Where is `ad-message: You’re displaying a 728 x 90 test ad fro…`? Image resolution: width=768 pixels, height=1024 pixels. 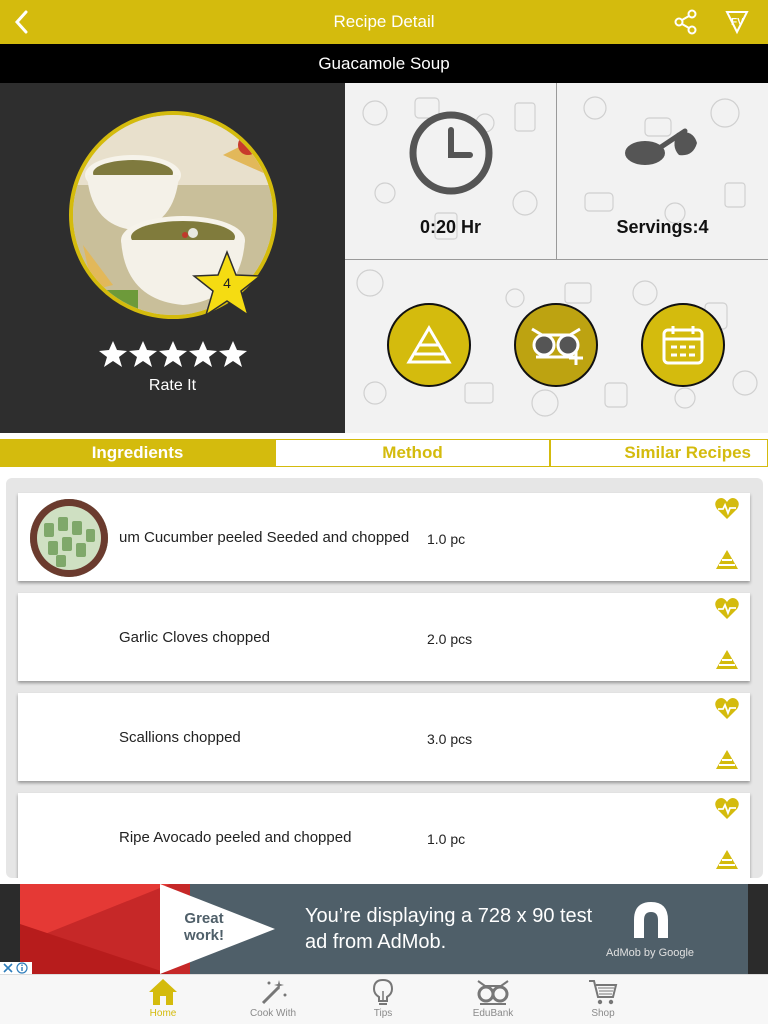 ad-message: You’re displaying a 728 x 90 test ad fro… is located at coordinates (449, 929).